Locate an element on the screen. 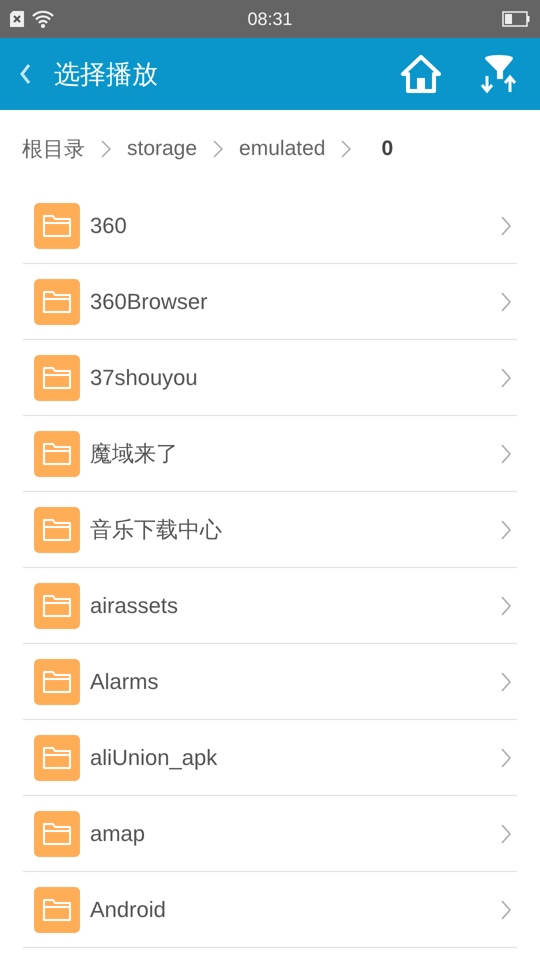 This screenshot has height=960, width=540. folder-name: aliUnion_apk is located at coordinates (154, 757).